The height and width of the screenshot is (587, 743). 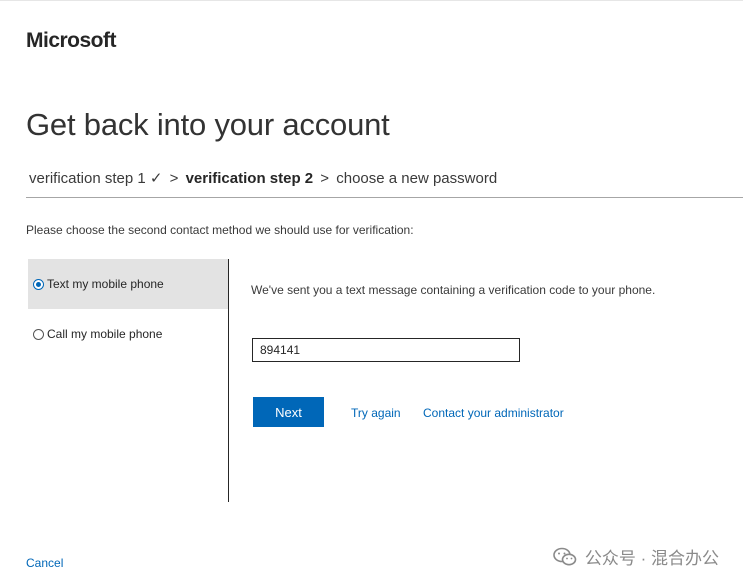 What do you see at coordinates (71, 40) in the screenshot?
I see `microsoft-logo: Microsoft` at bounding box center [71, 40].